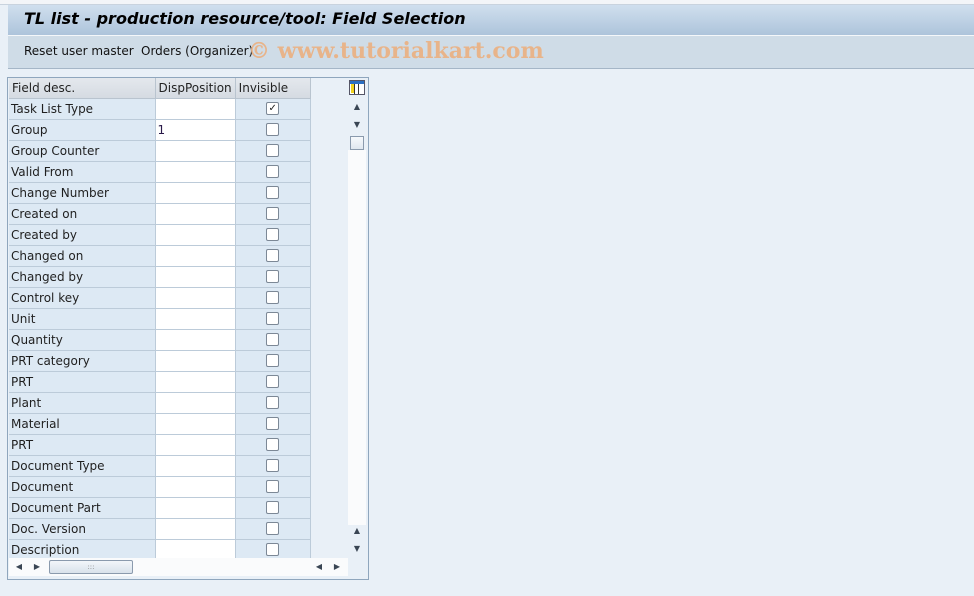 This screenshot has height=596, width=974. I want to click on field-desc-cell: Created by, so click(82, 235).